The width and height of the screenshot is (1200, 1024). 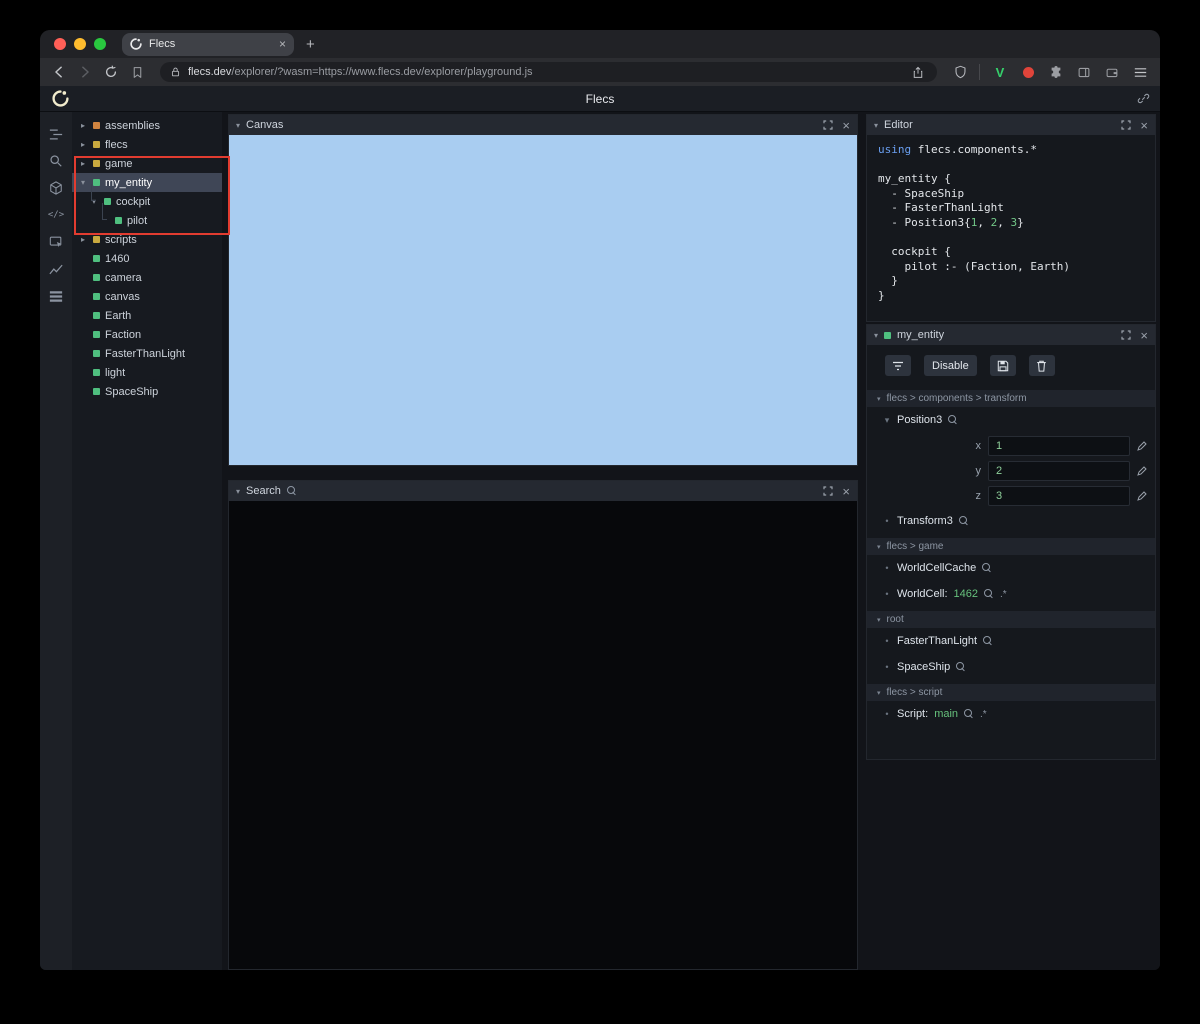 What do you see at coordinates (147, 144) in the screenshot?
I see `tree-item-flecs: ▸ flecs` at bounding box center [147, 144].